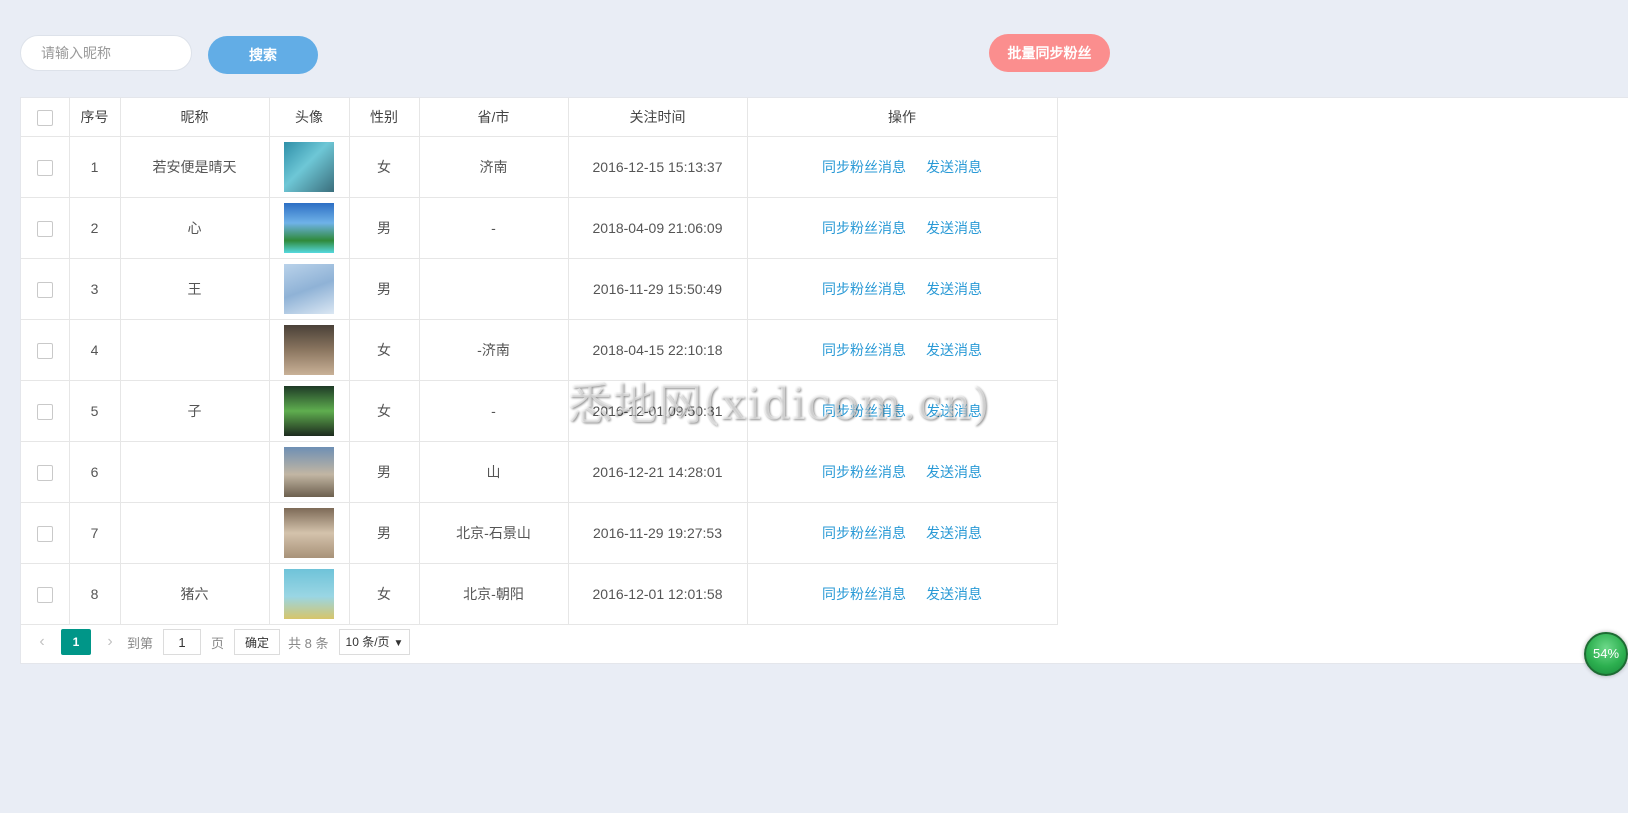  I want to click on row-region, so click(494, 289).